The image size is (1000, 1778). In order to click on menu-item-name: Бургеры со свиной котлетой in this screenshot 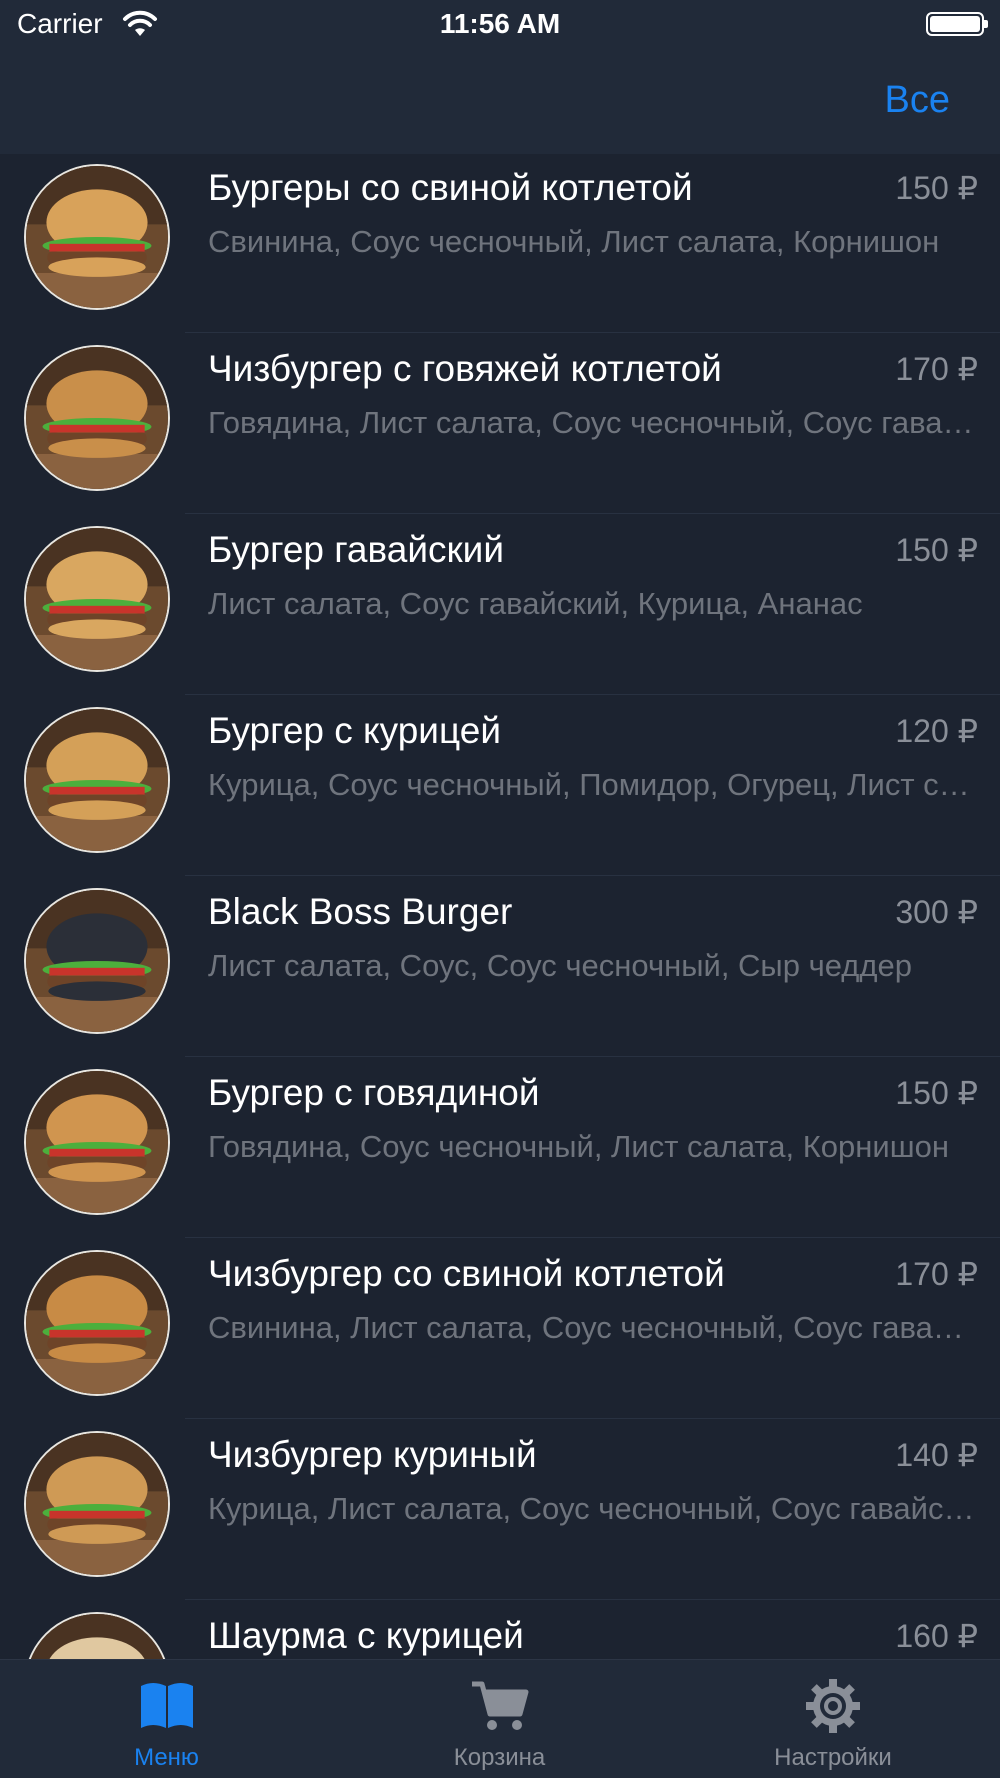, I will do `click(450, 187)`.